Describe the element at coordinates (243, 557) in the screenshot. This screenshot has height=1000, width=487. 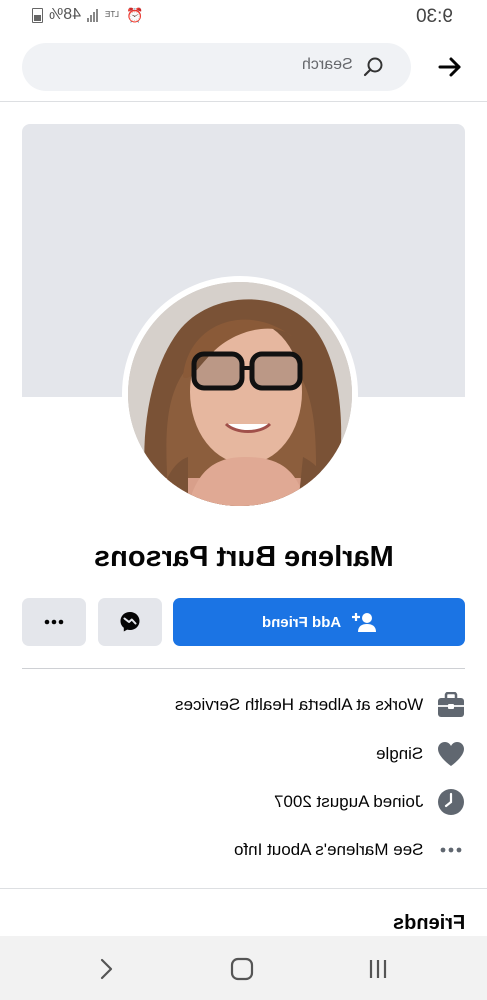
I see `profile-name: Marlene Burt Parsons` at that location.